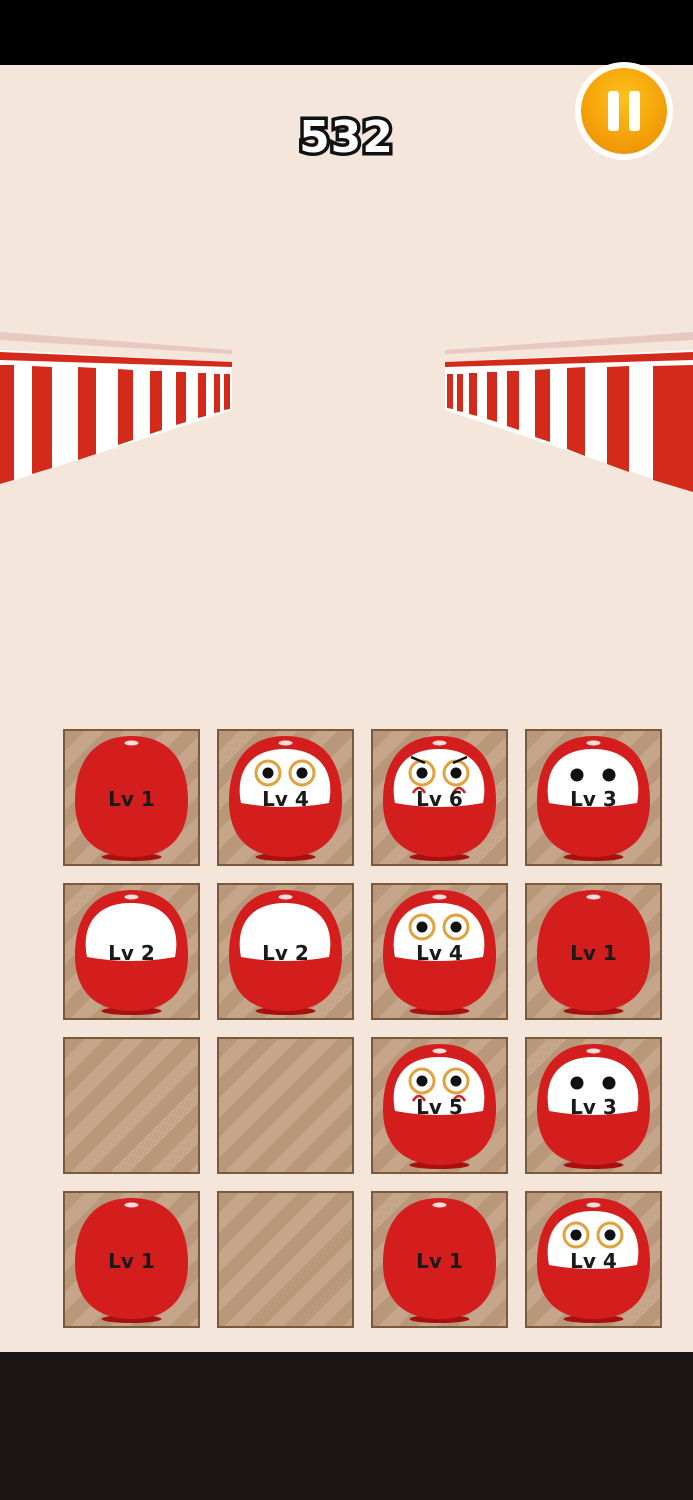 Image resolution: width=693 pixels, height=1500 pixels. Describe the element at coordinates (346, 1426) in the screenshot. I see `bottom-area` at that location.